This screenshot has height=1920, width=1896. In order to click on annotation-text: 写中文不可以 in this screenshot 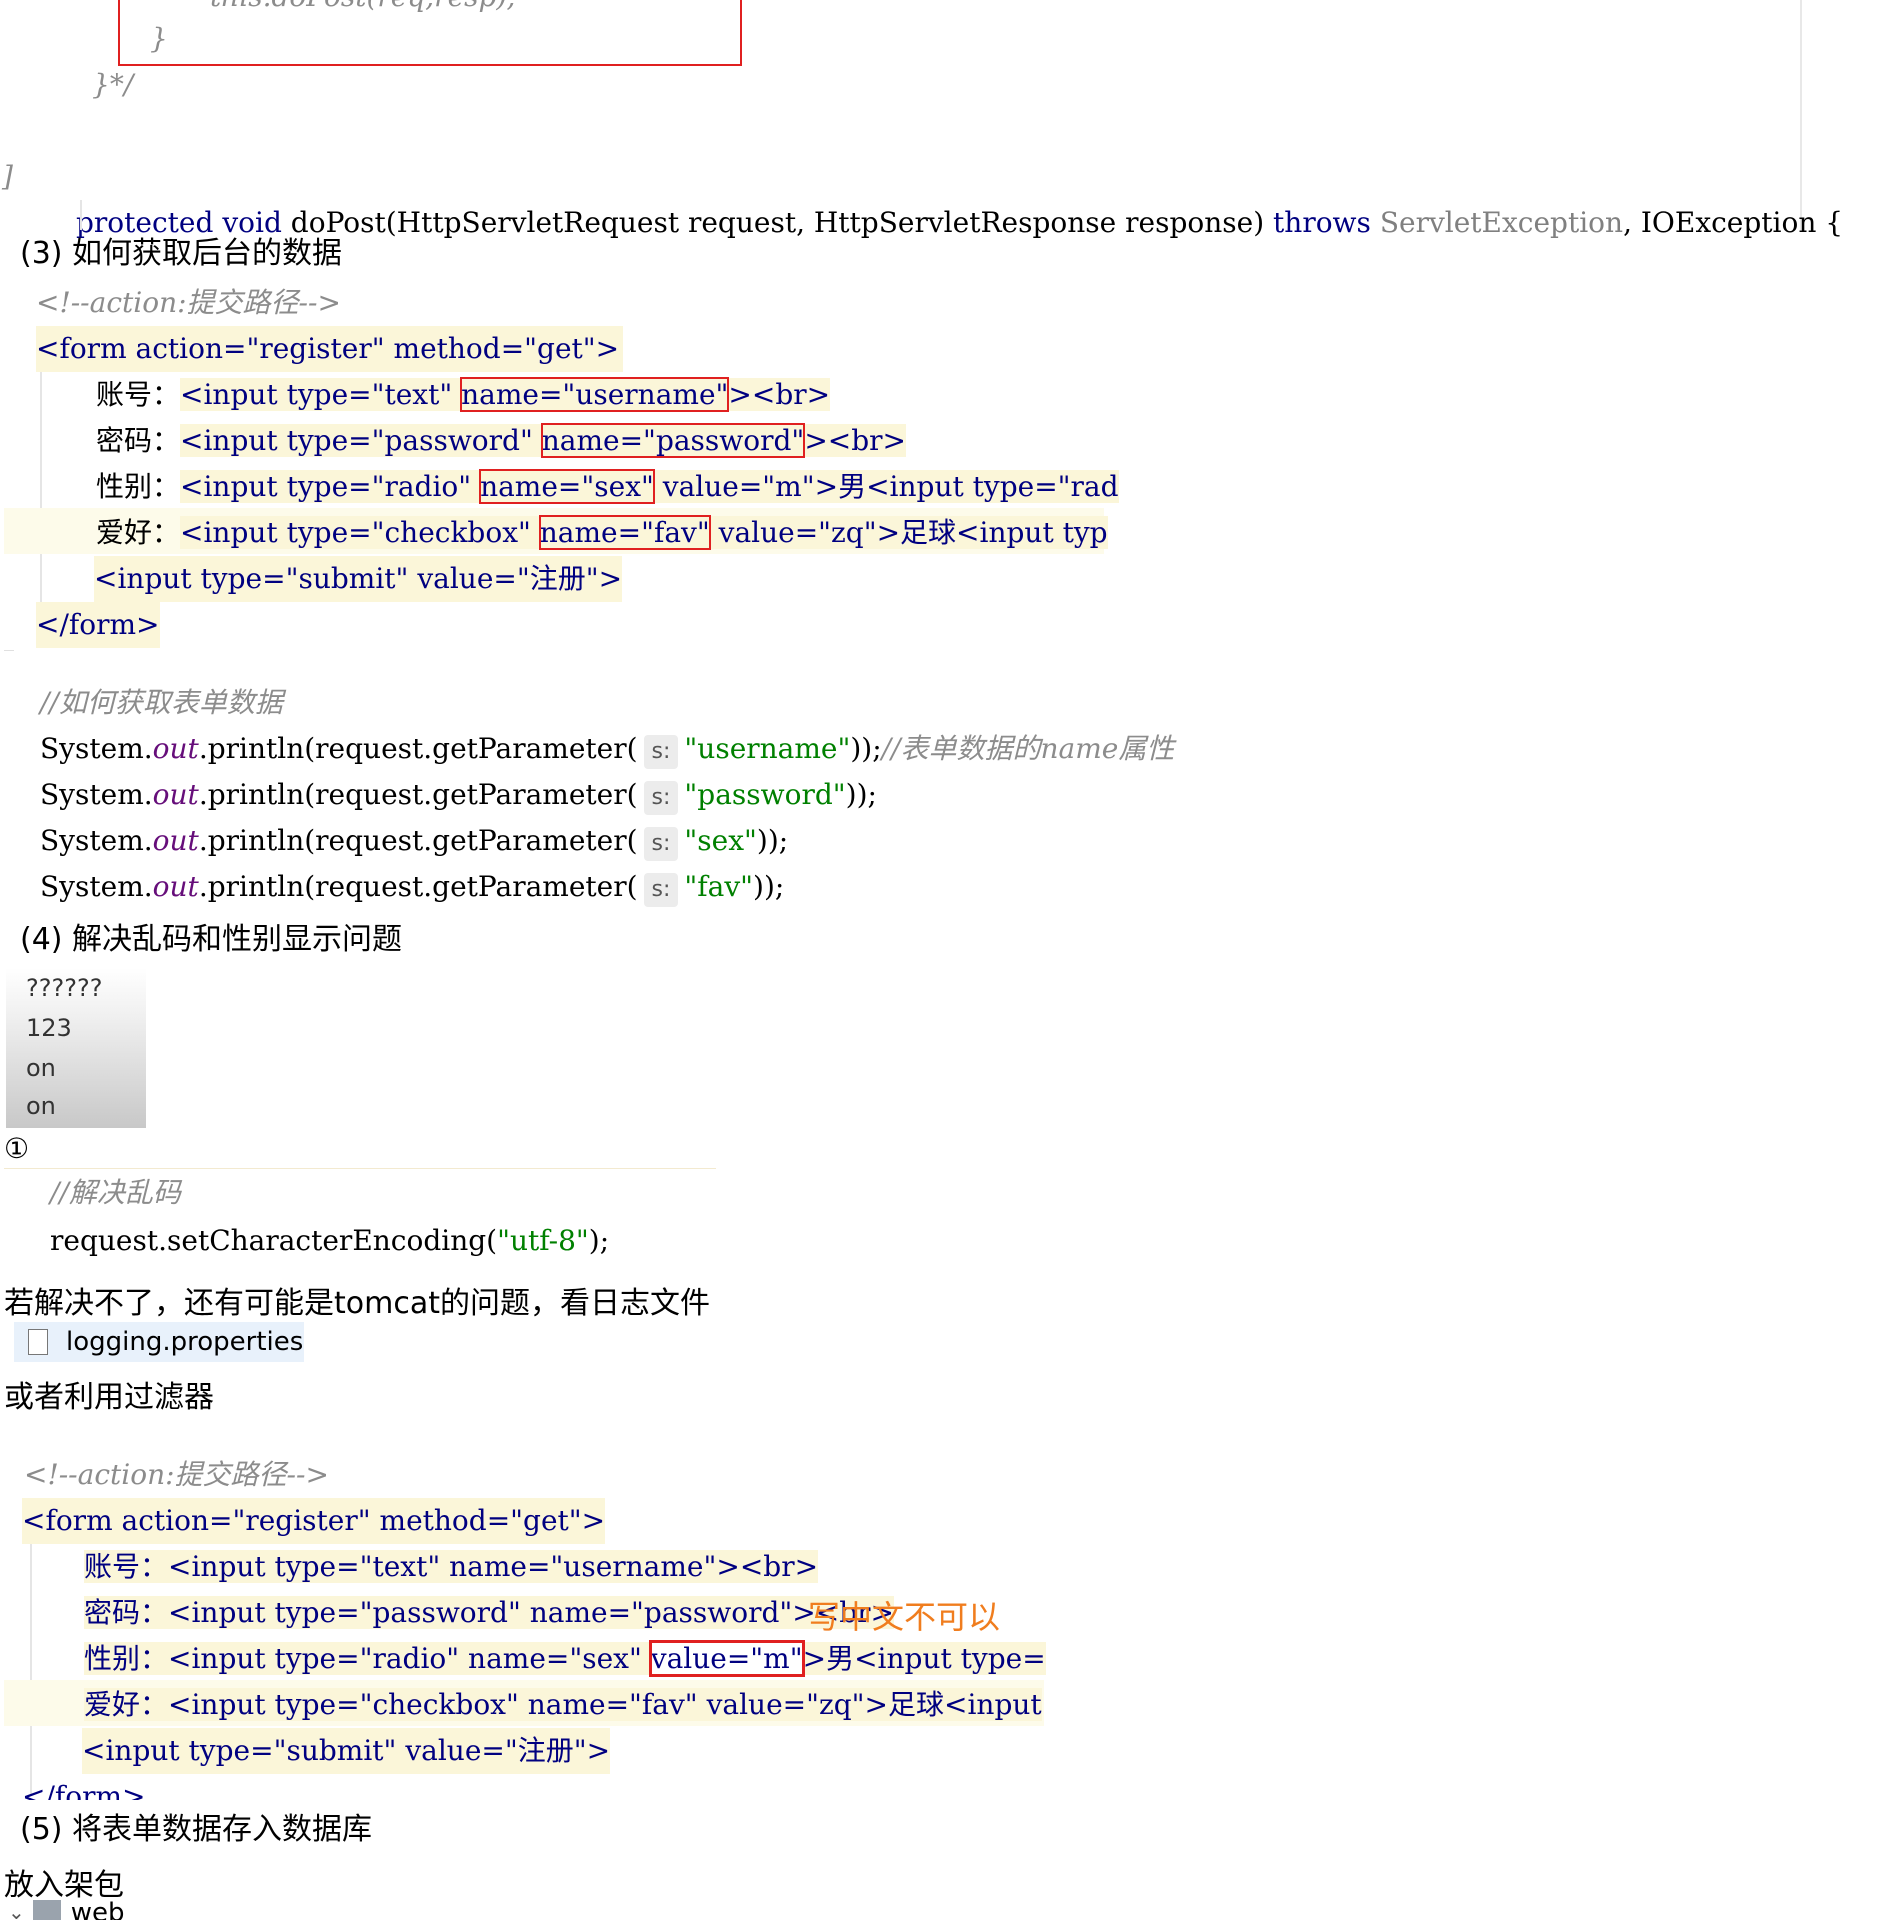, I will do `click(904, 1617)`.